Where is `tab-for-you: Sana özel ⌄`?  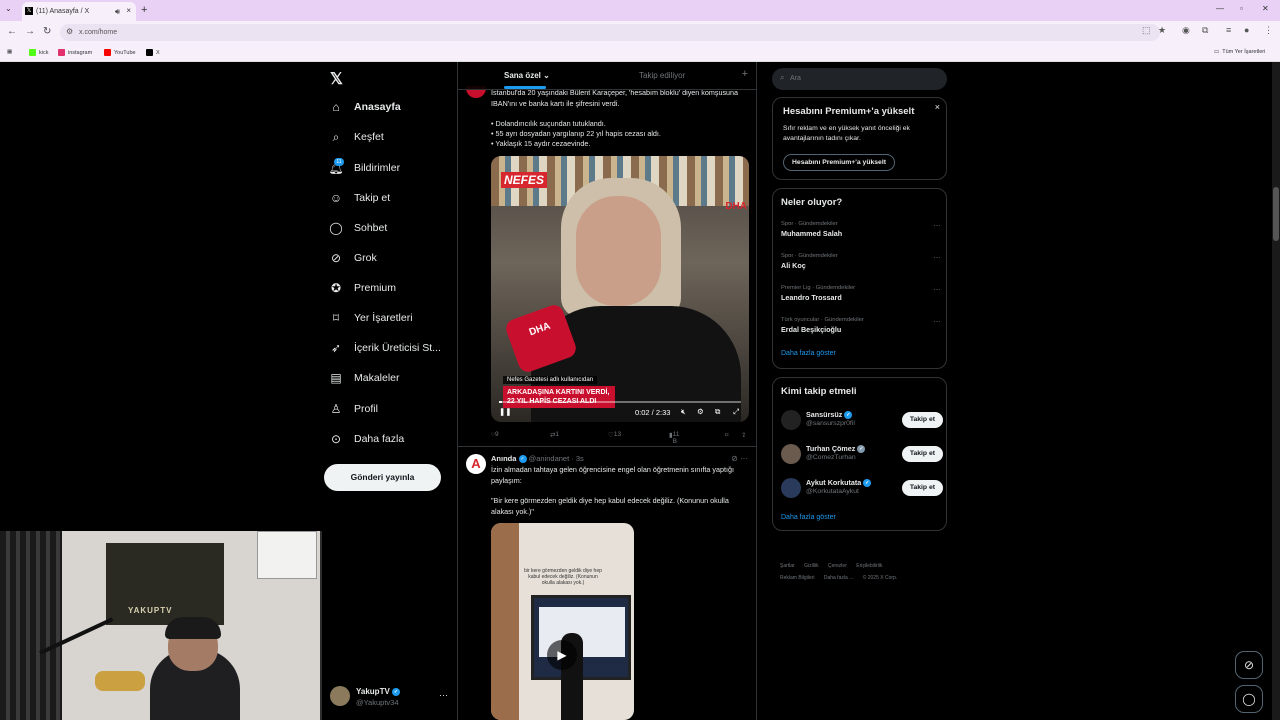
tab-for-you: Sana özel ⌄ is located at coordinates (527, 75).